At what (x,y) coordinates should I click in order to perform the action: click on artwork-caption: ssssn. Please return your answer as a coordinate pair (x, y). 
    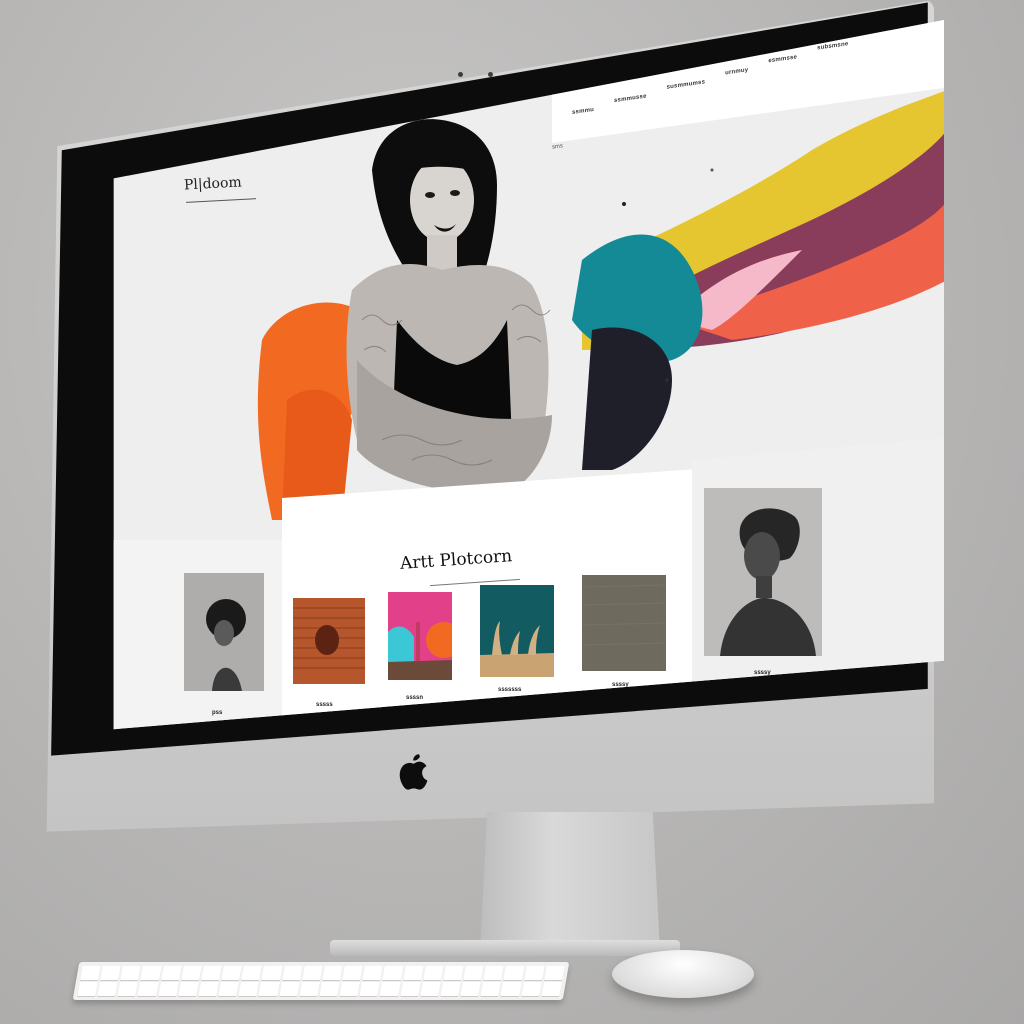
    Looking at the image, I should click on (415, 698).